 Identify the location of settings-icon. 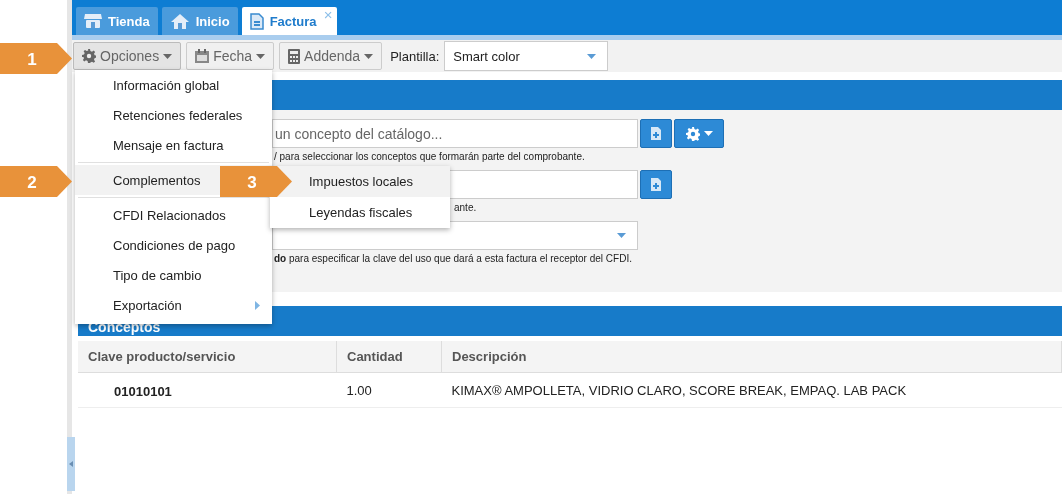
(692, 133).